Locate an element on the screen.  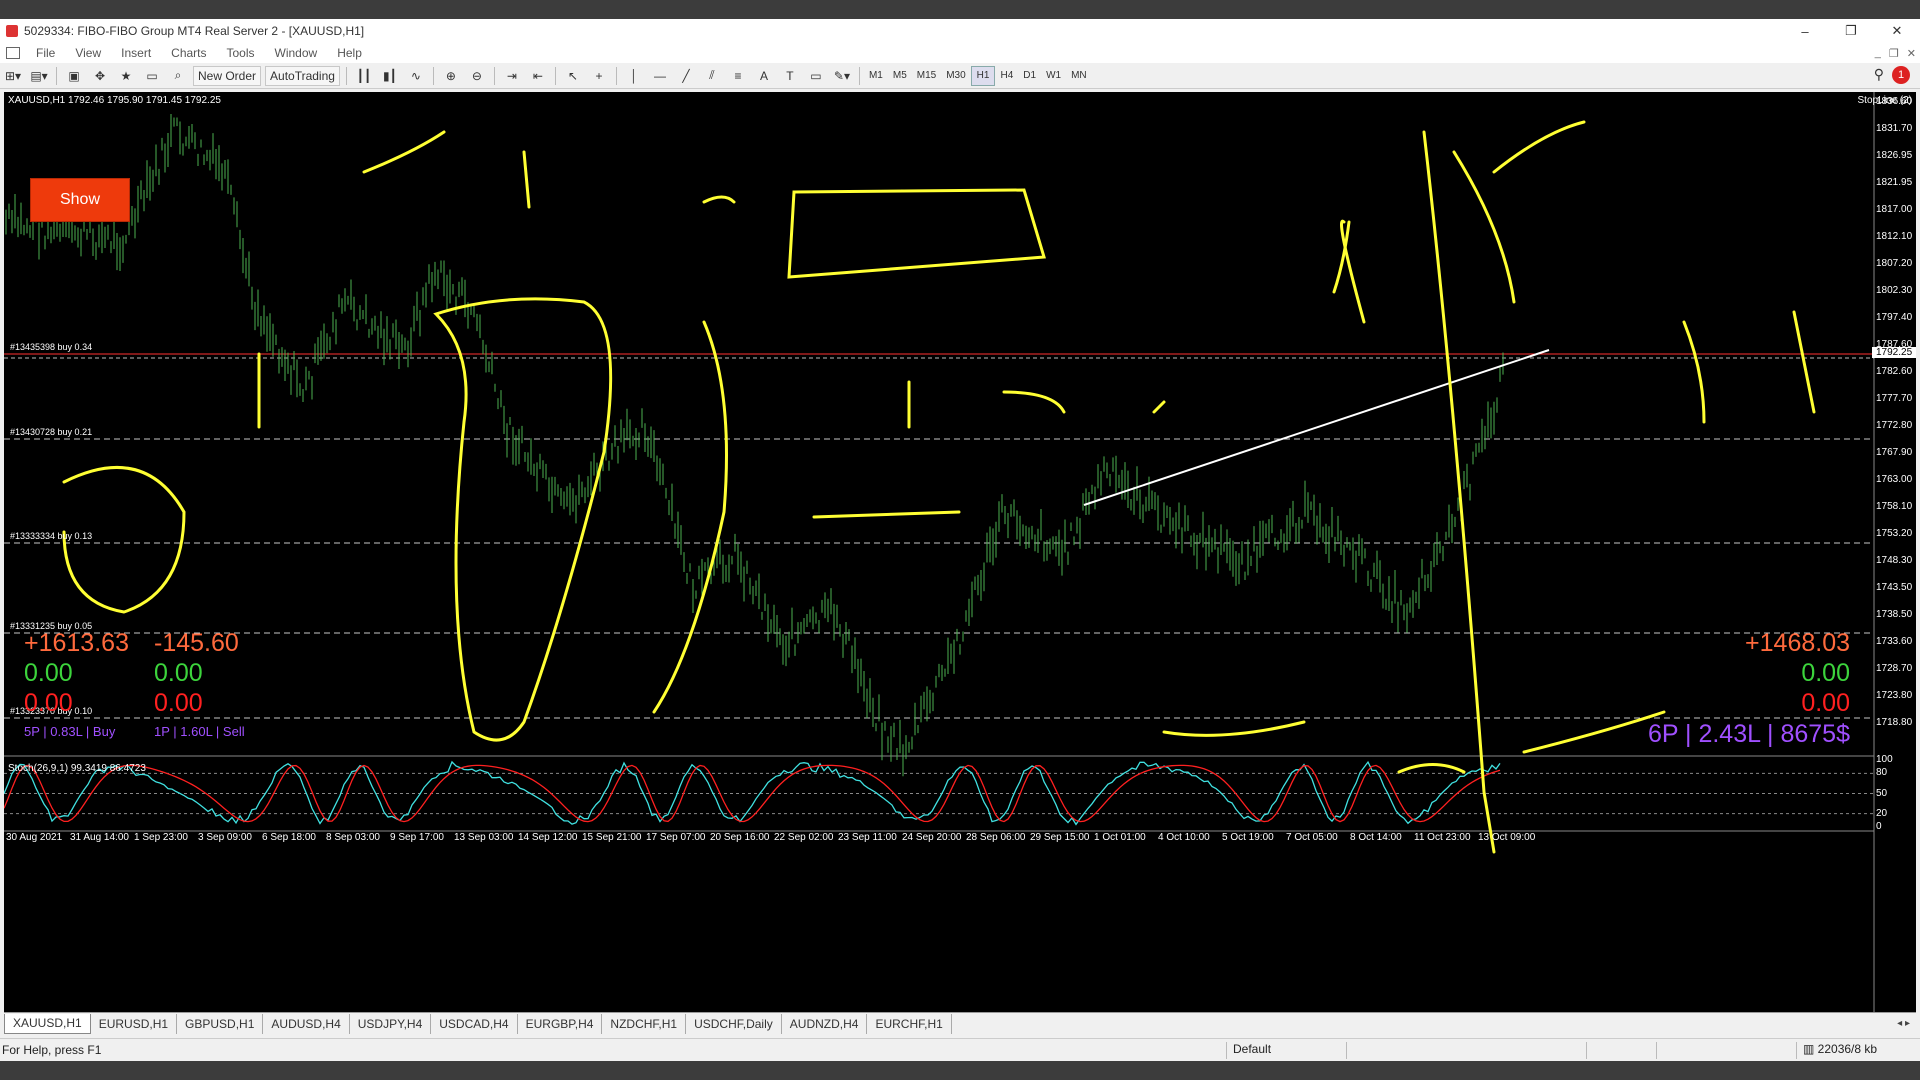
candlestick-icon: ▮┃ is located at coordinates (390, 76).